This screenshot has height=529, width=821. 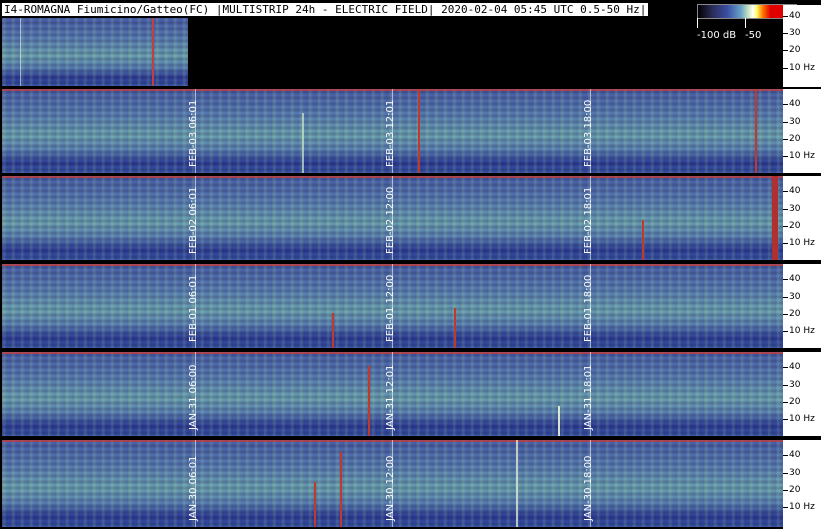 I want to click on colorbar-label-mid: -50, so click(x=753, y=35).